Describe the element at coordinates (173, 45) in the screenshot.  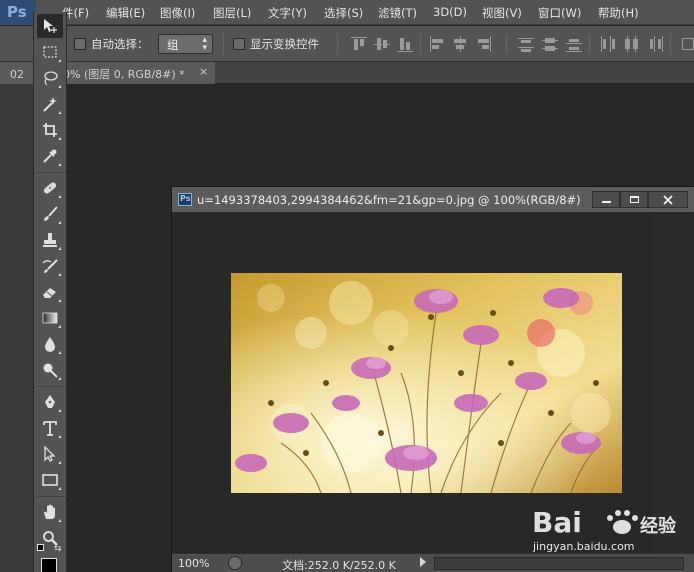
I see `auto-select-value: 组` at that location.